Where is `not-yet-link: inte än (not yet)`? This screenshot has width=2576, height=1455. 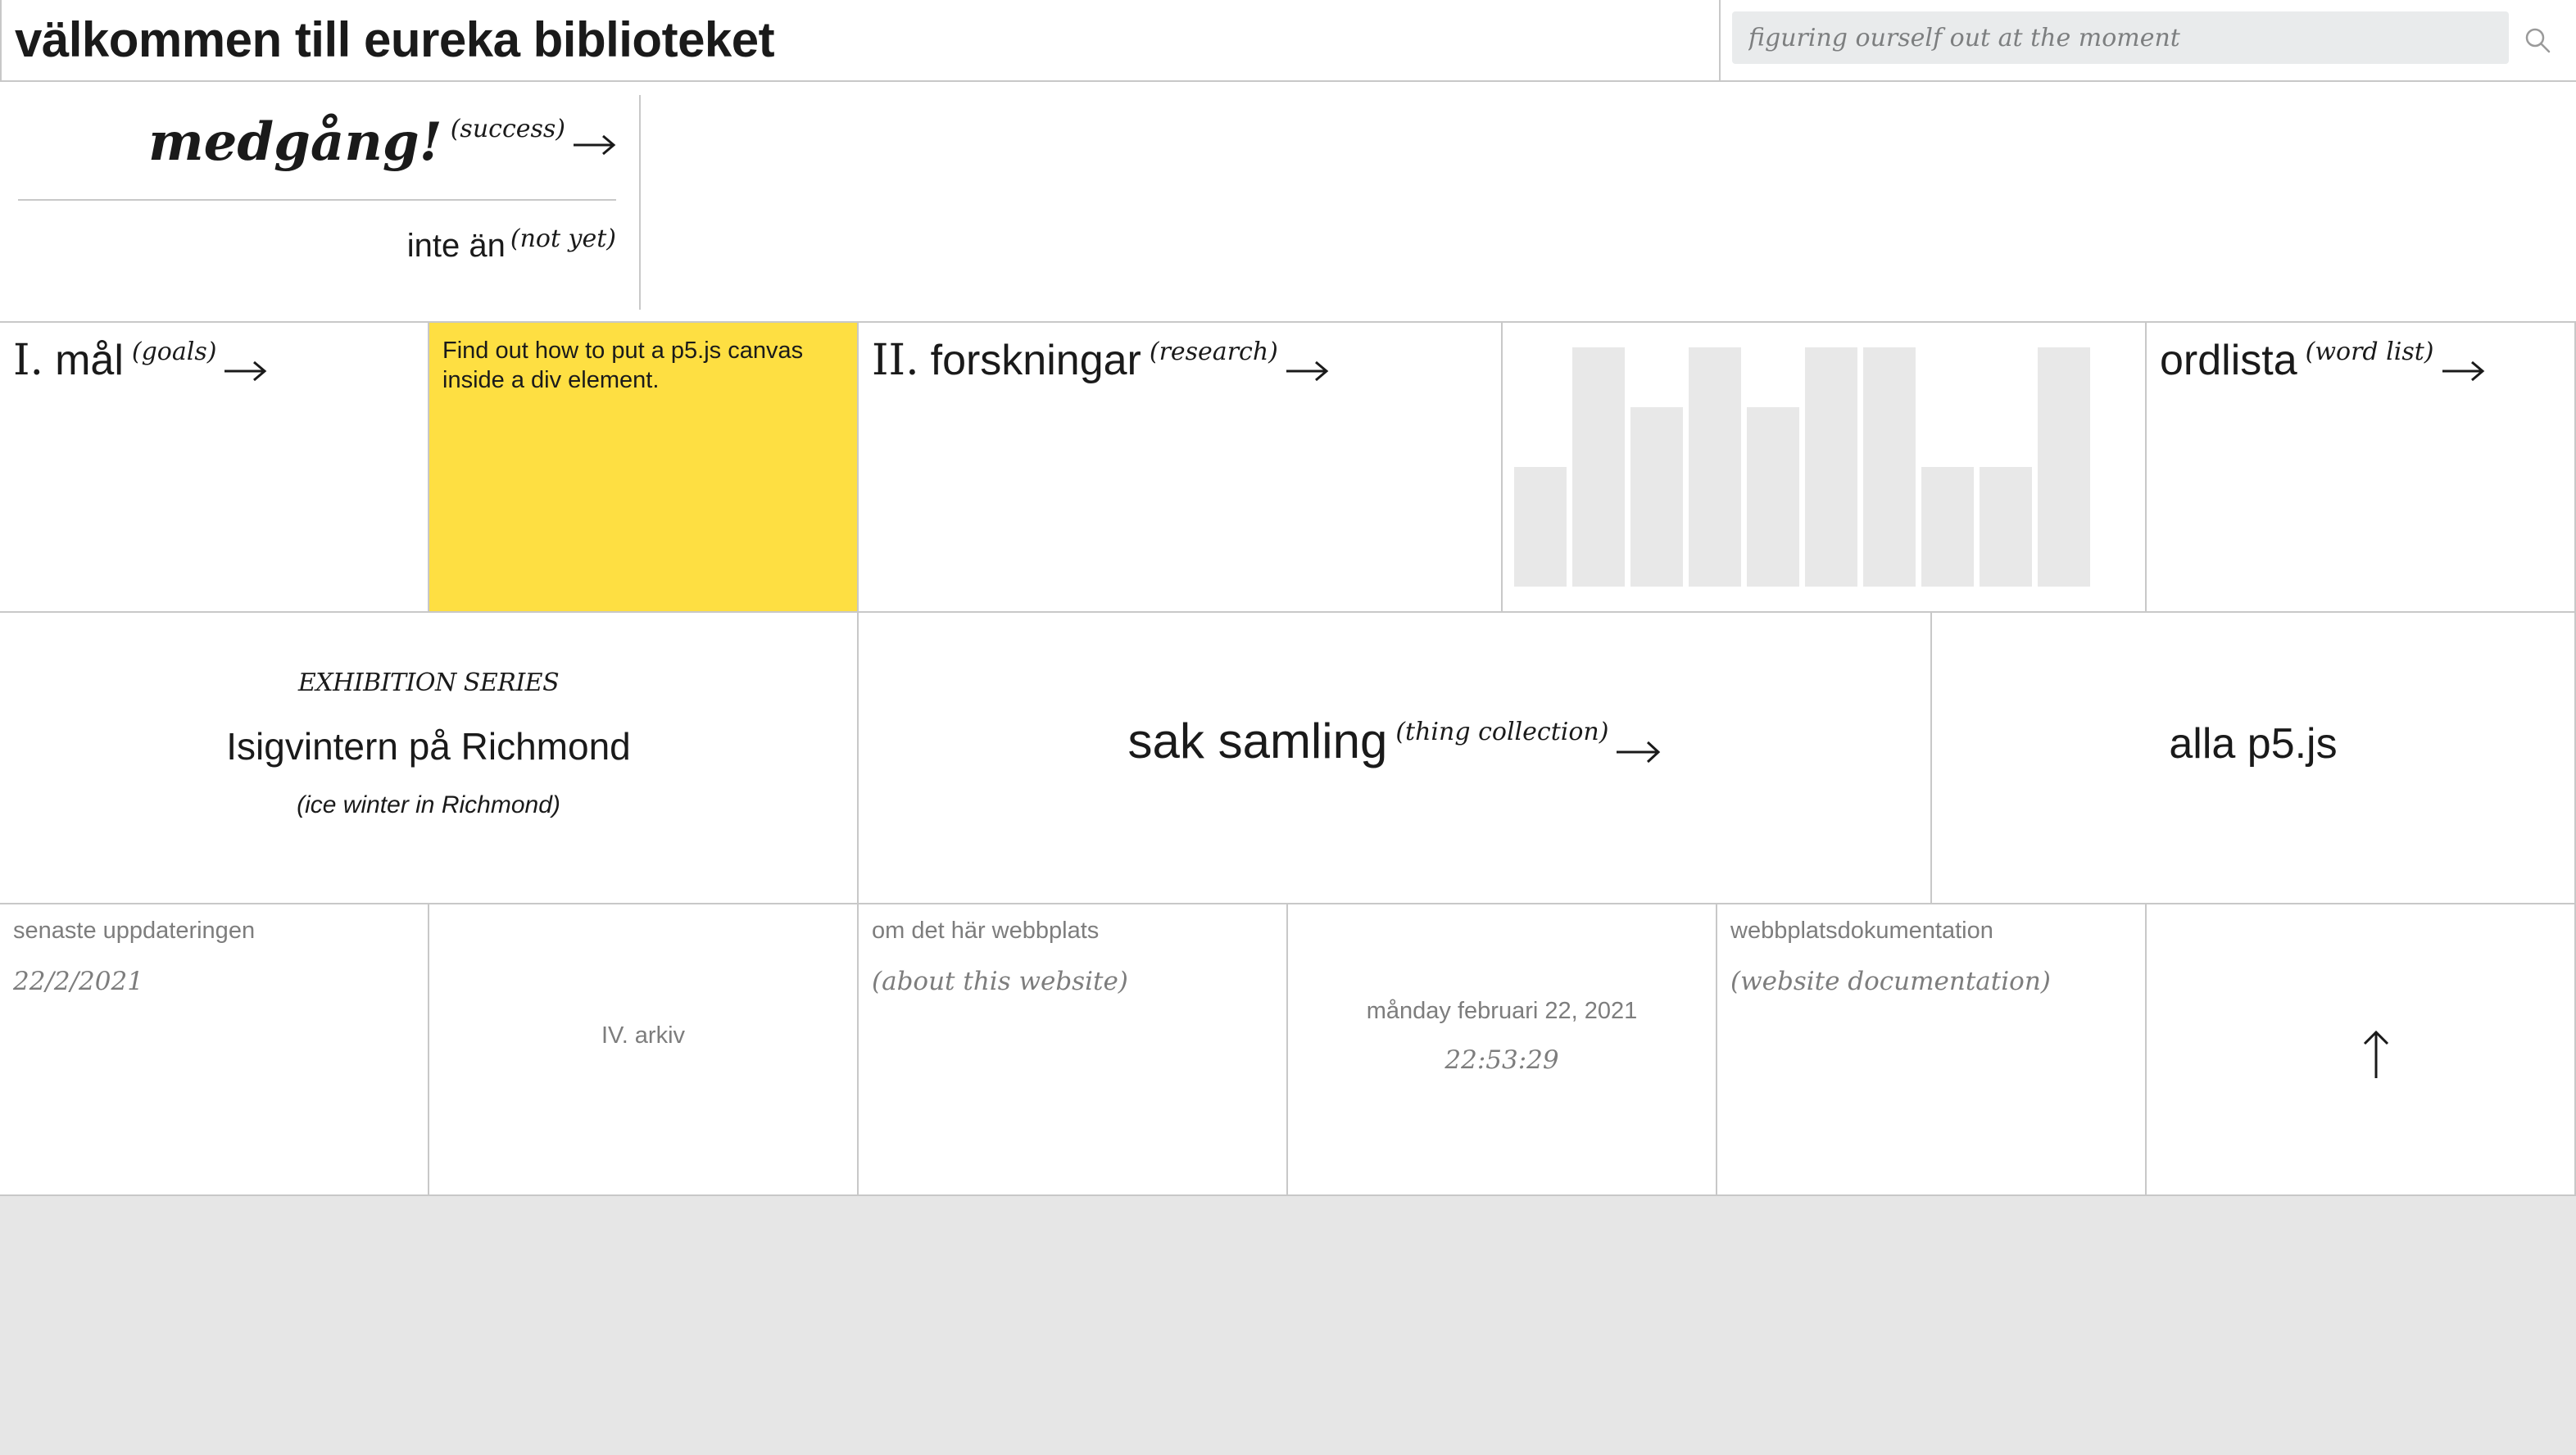
not-yet-link: inte än (not yet) is located at coordinates (511, 243).